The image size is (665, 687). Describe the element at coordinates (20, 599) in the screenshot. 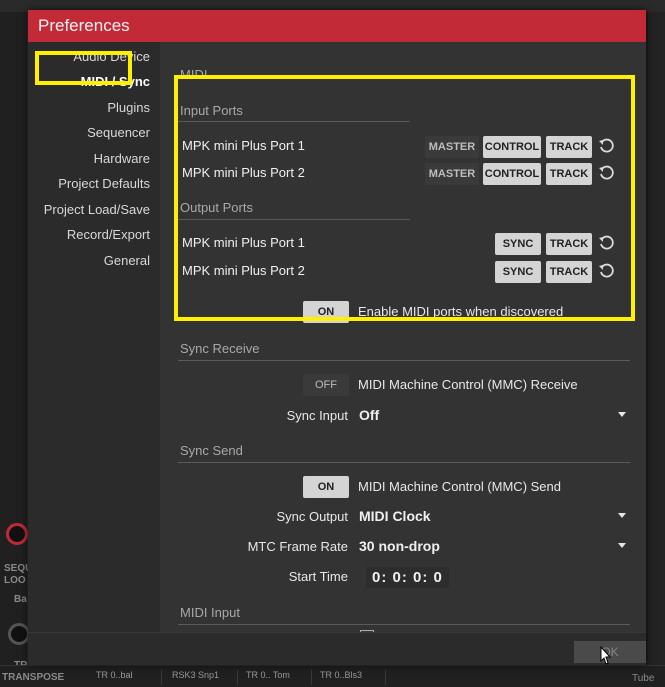

I see `bg-label-ba: Ba` at that location.